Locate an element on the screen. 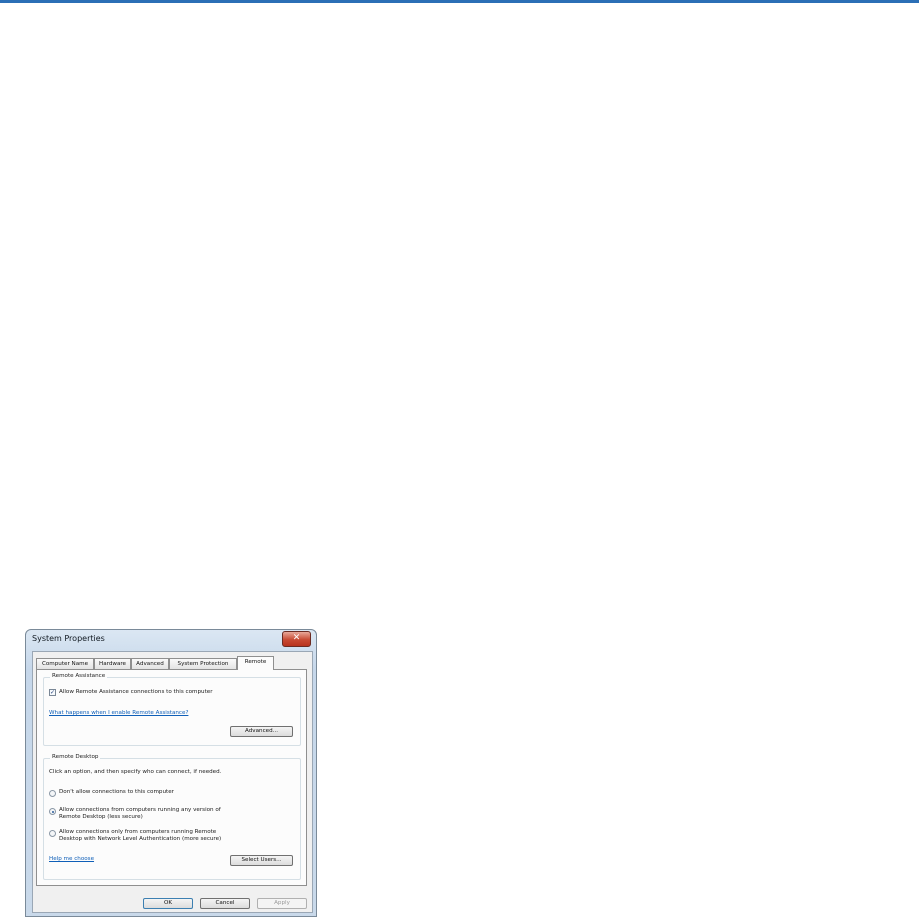 This screenshot has width=919, height=917. remote-desktop-group-title: Remote Desktop is located at coordinates (75, 757).